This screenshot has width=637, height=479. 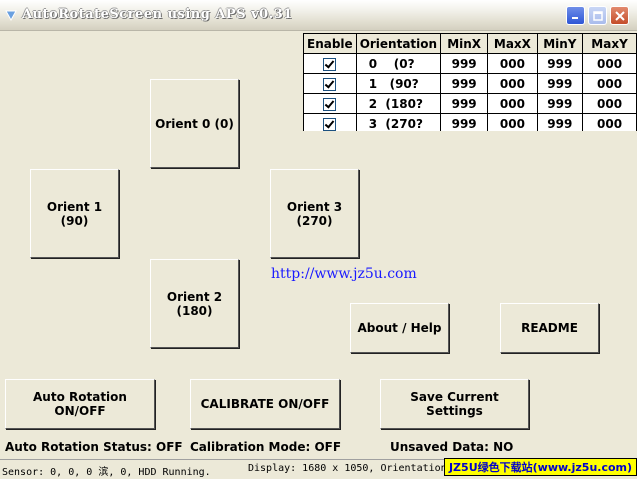 What do you see at coordinates (106, 472) in the screenshot?
I see `sensor-readout: Sensor: 0, 0, 0 滨, 0, HDD Running.` at bounding box center [106, 472].